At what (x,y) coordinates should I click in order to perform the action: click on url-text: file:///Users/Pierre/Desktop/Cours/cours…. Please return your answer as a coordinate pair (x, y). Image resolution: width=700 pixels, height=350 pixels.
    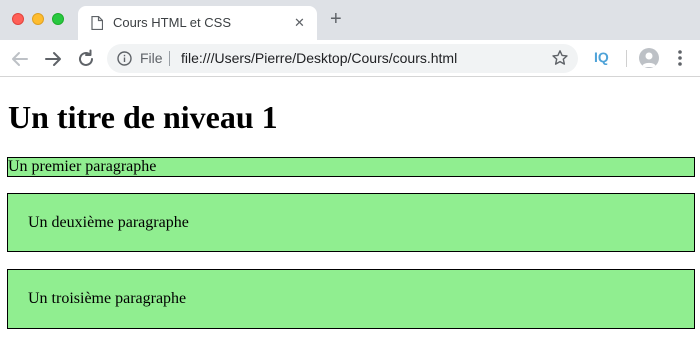
    Looking at the image, I should click on (319, 58).